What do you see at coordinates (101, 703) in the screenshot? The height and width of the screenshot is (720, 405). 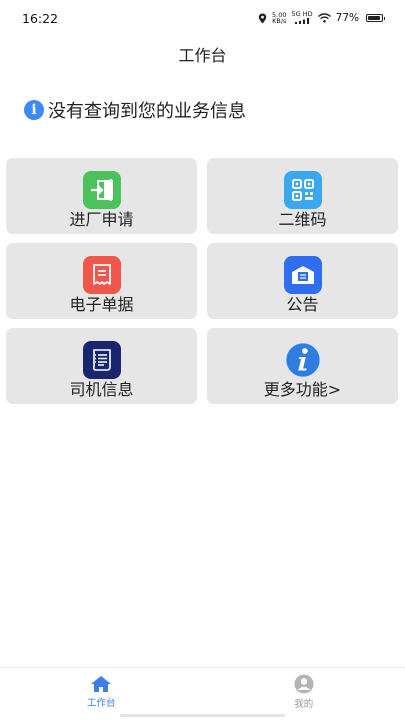 I see `nav-label-workbench: 工作台` at bounding box center [101, 703].